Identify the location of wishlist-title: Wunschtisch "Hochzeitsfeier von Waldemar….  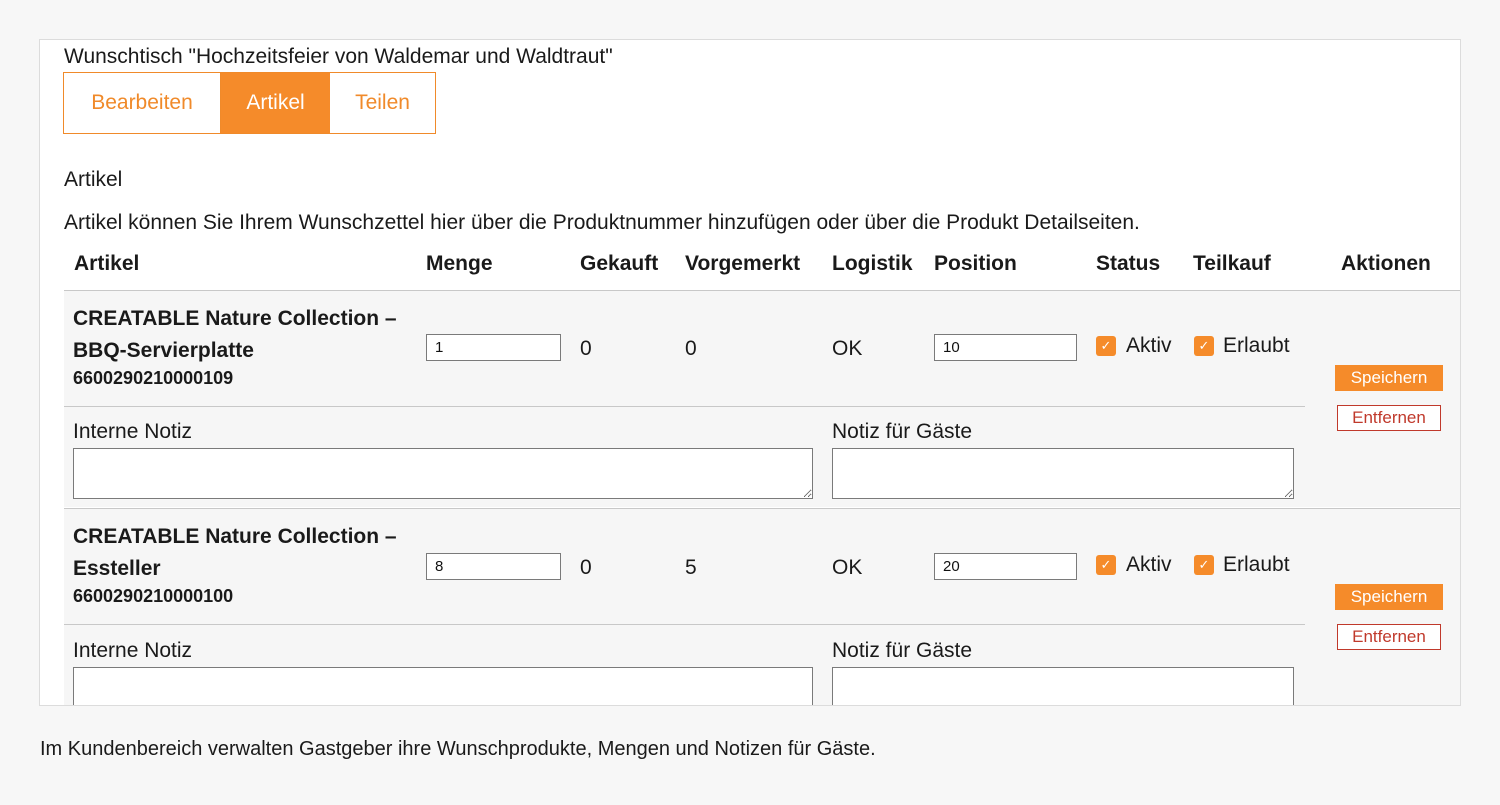
(338, 56).